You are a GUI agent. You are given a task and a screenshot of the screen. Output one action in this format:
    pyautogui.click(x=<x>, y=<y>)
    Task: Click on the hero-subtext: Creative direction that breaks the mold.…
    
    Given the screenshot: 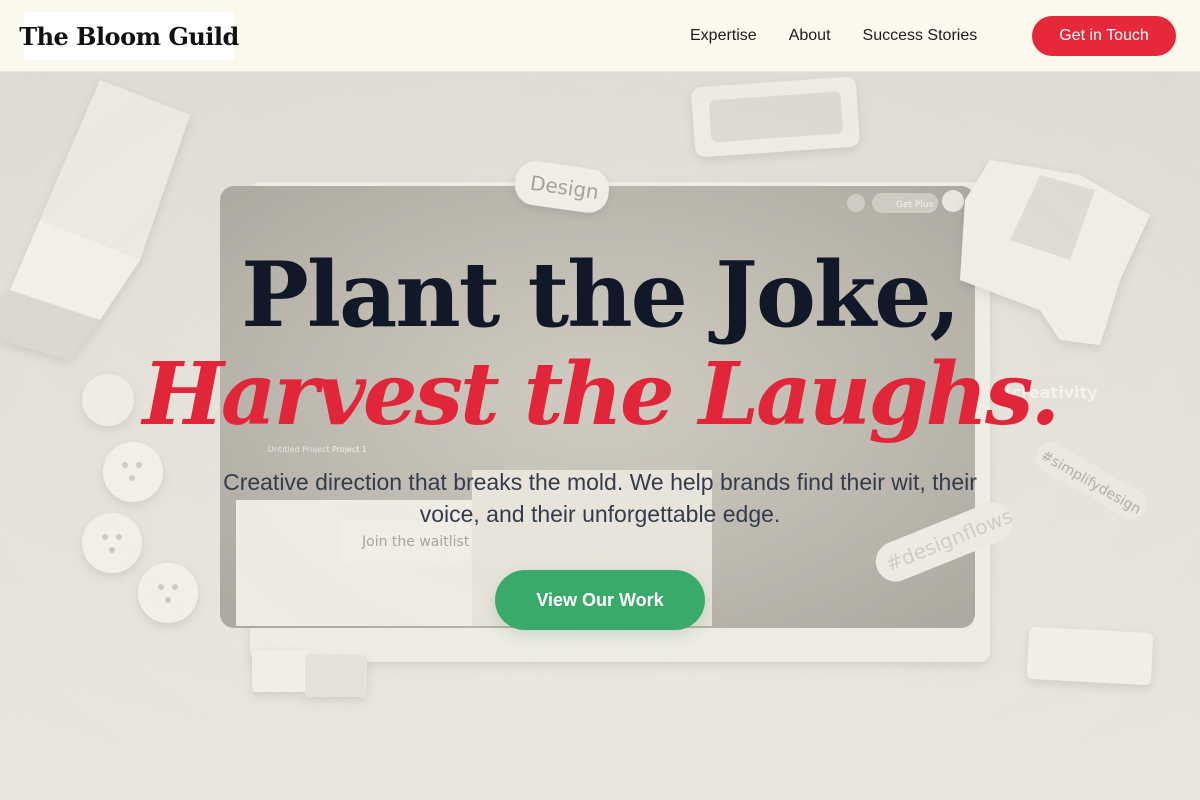 What is the action you would take?
    pyautogui.click(x=600, y=498)
    